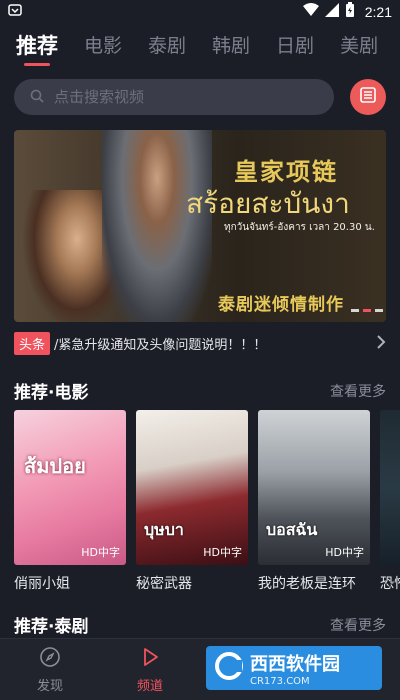 The height and width of the screenshot is (700, 400). What do you see at coordinates (331, 12) in the screenshot?
I see `signal-icon` at bounding box center [331, 12].